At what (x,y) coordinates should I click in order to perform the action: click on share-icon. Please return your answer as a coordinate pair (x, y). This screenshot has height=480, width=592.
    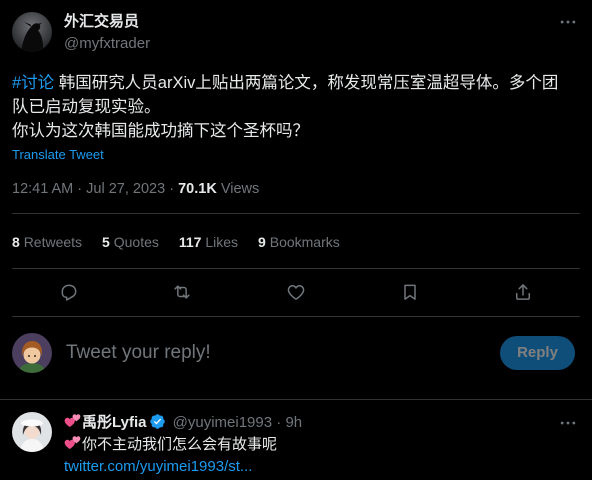
    Looking at the image, I should click on (523, 292).